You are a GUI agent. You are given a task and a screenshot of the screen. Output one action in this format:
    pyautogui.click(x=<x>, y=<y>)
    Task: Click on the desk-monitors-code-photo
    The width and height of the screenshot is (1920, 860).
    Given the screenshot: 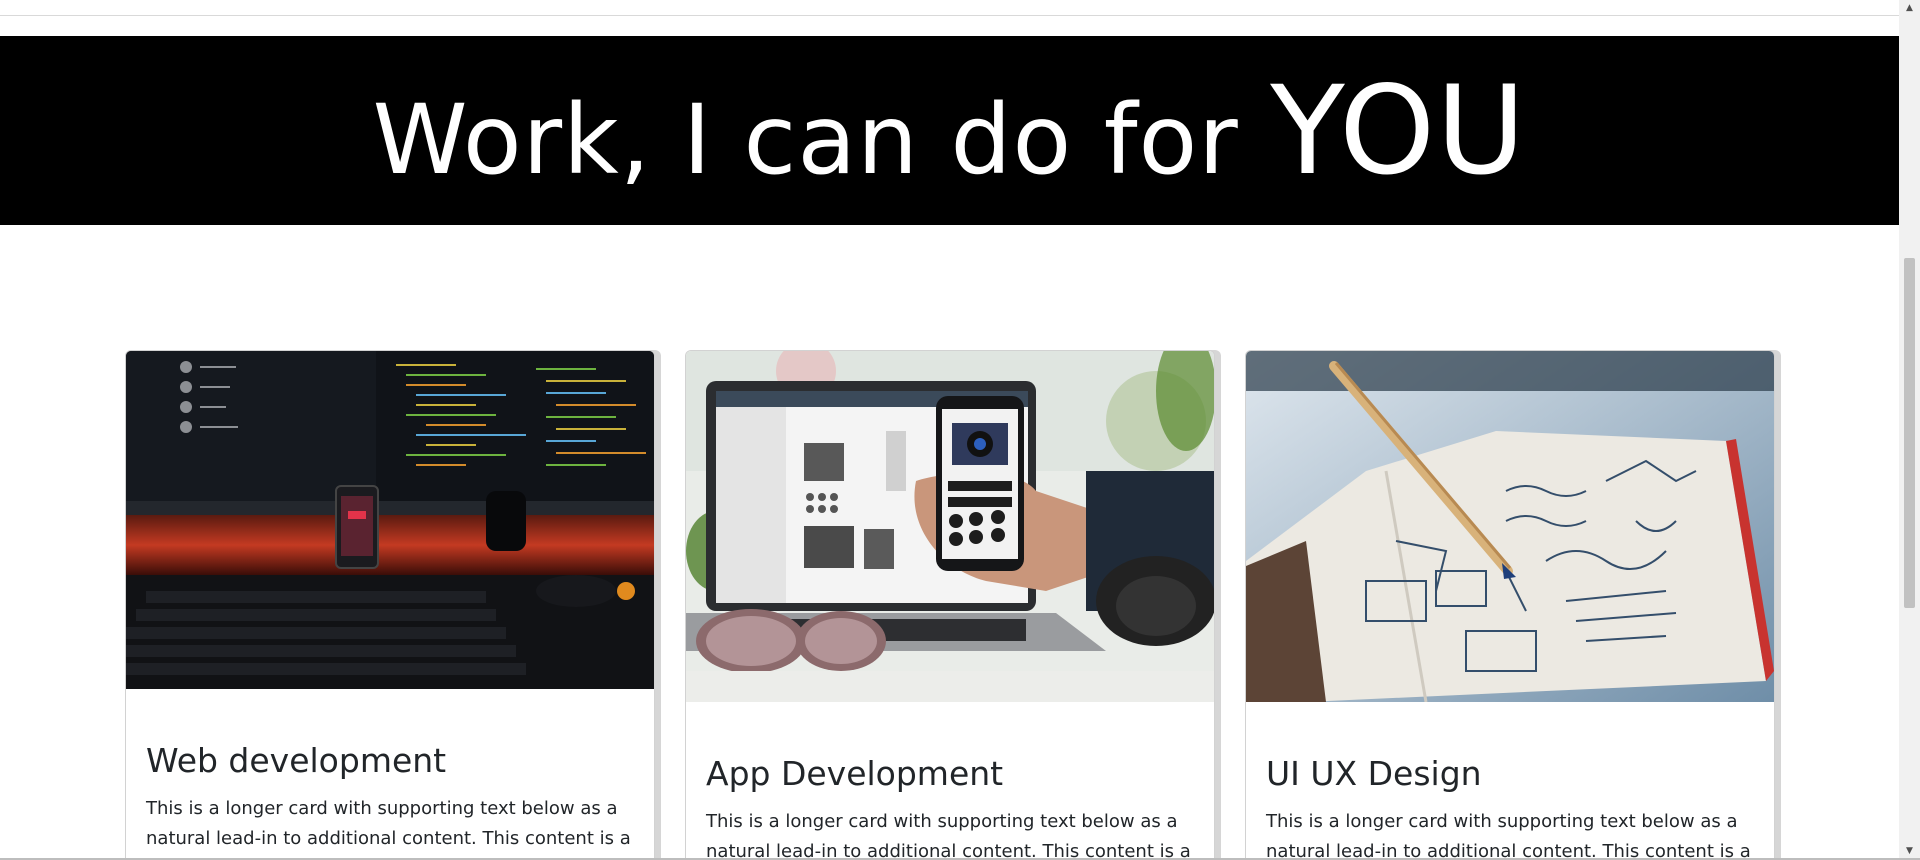 What is the action you would take?
    pyautogui.click(x=390, y=520)
    